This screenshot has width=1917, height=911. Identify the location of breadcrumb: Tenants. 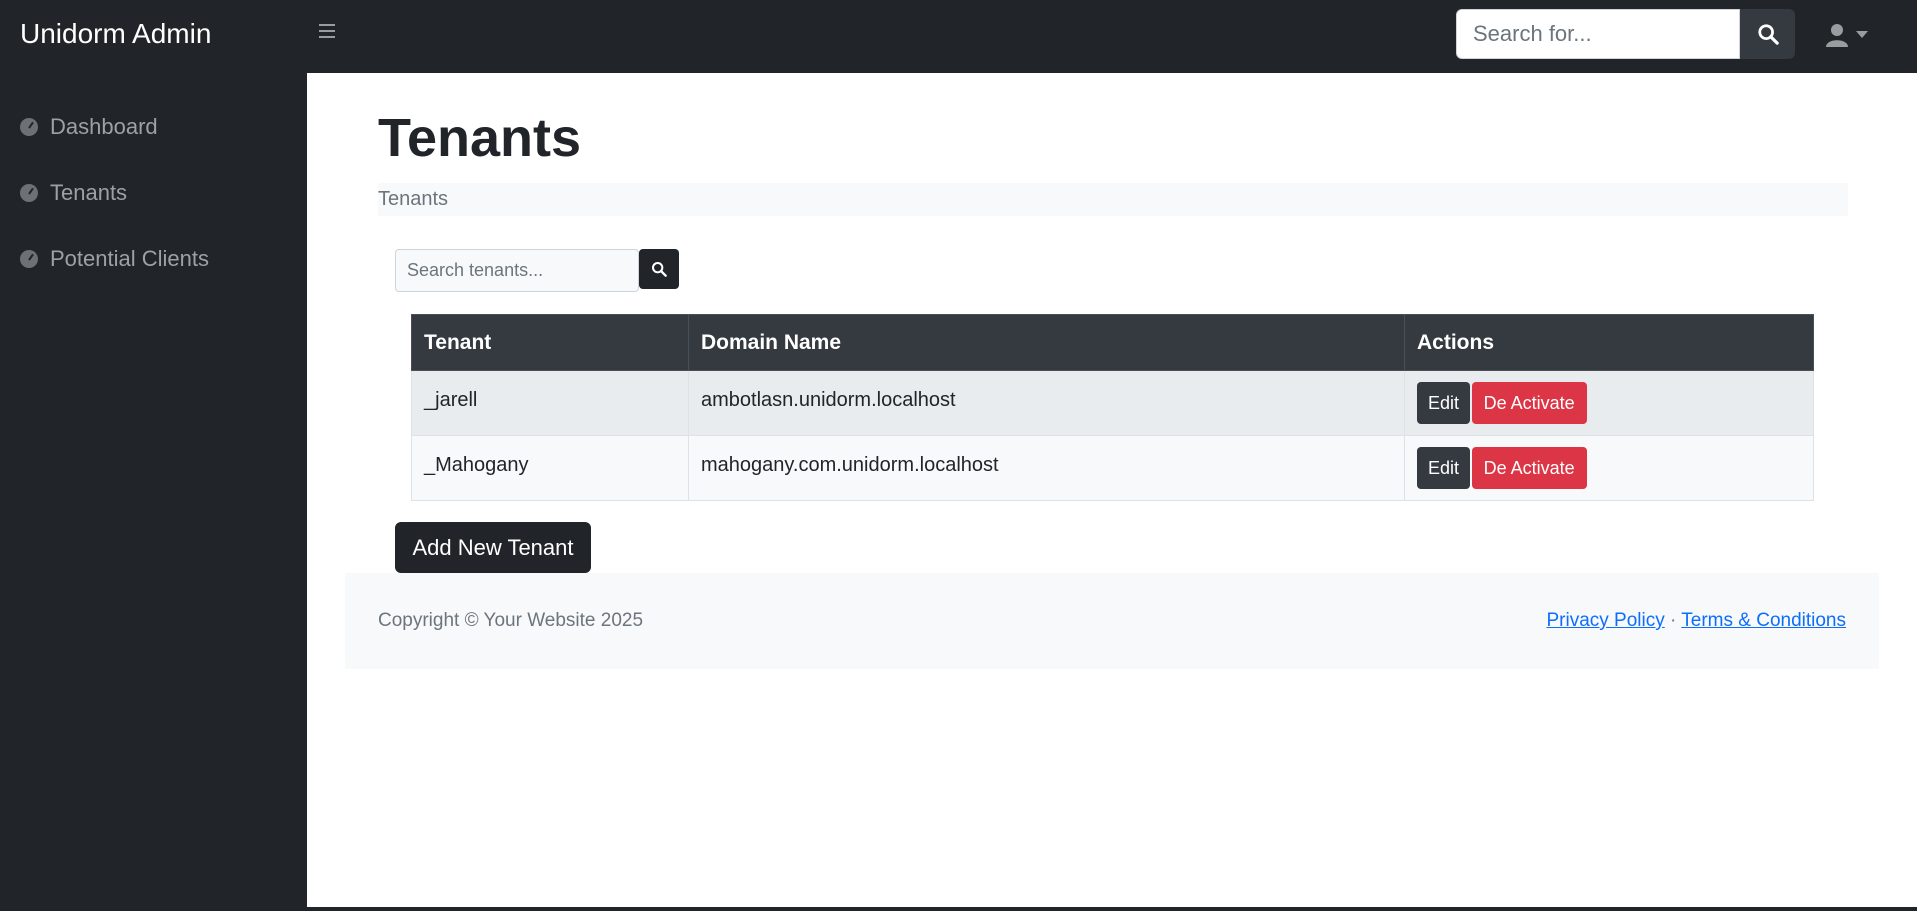
(1113, 199).